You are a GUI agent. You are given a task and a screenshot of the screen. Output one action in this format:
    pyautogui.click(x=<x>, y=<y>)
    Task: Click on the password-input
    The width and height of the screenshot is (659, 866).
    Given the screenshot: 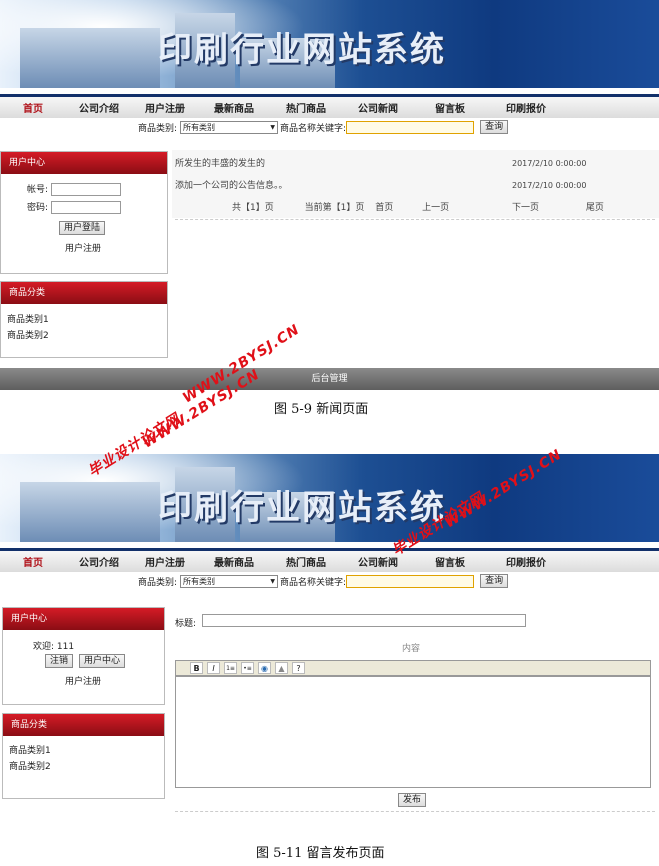 What is the action you would take?
    pyautogui.click(x=86, y=207)
    